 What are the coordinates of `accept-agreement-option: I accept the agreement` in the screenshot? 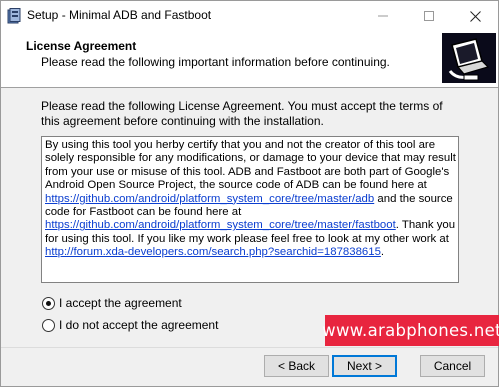 It's located at (112, 303).